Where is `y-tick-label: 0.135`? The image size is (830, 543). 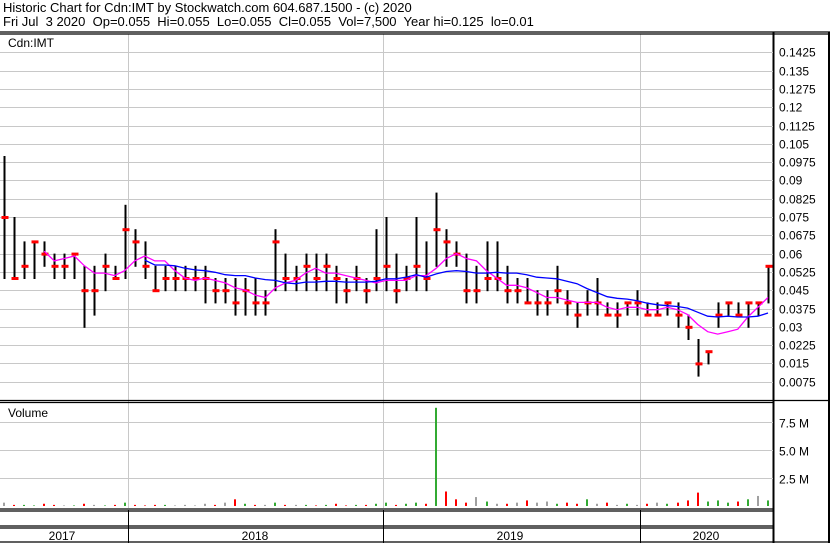
y-tick-label: 0.135 is located at coordinates (794, 72).